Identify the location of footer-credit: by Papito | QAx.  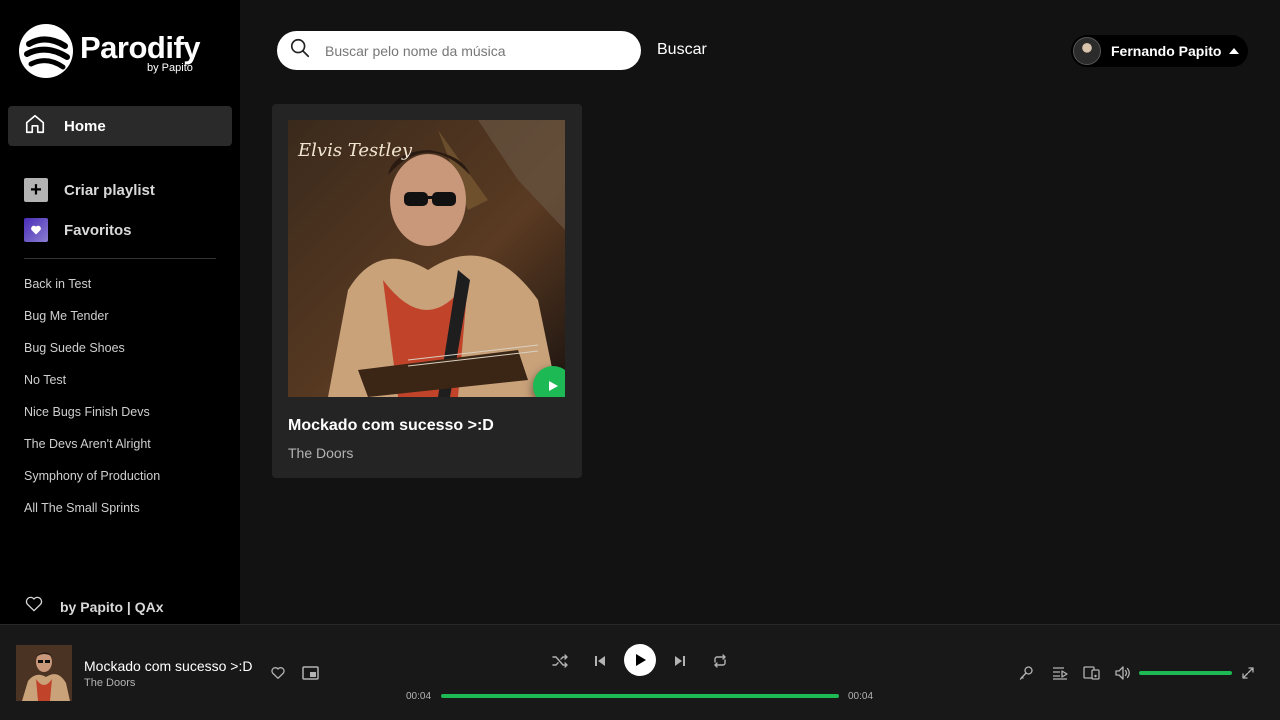
(94, 606).